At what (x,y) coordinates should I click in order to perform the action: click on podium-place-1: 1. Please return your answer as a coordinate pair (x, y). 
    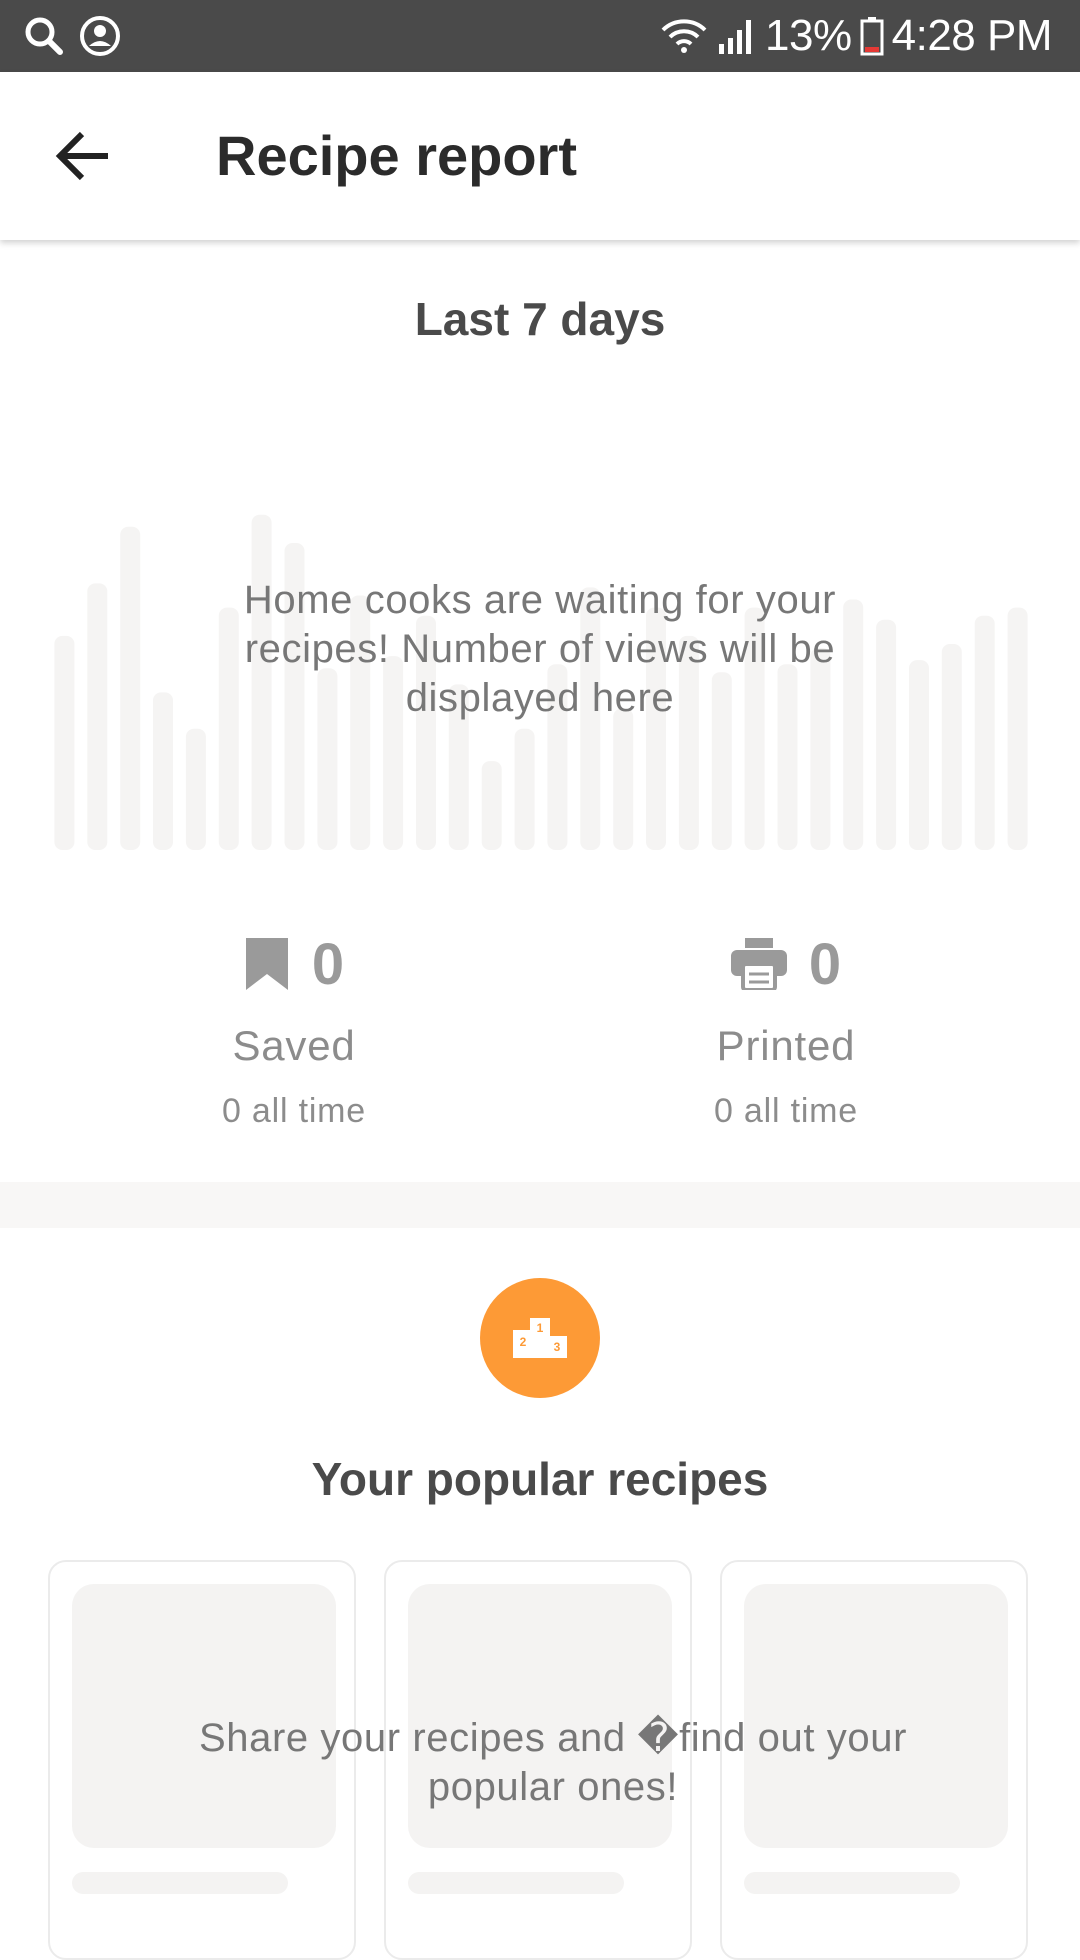
    Looking at the image, I should click on (540, 1328).